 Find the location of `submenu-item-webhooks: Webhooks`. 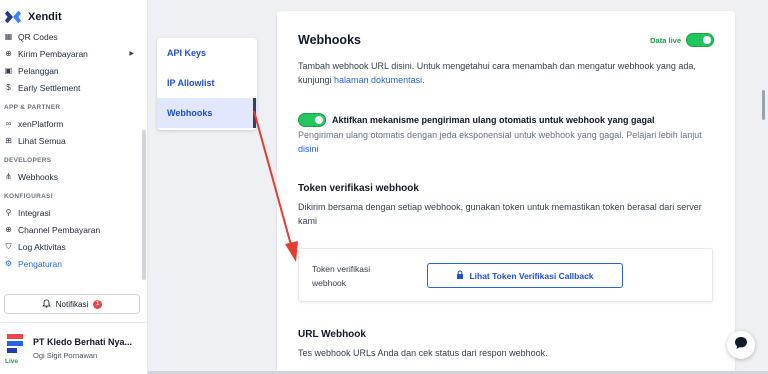

submenu-item-webhooks: Webhooks is located at coordinates (207, 113).